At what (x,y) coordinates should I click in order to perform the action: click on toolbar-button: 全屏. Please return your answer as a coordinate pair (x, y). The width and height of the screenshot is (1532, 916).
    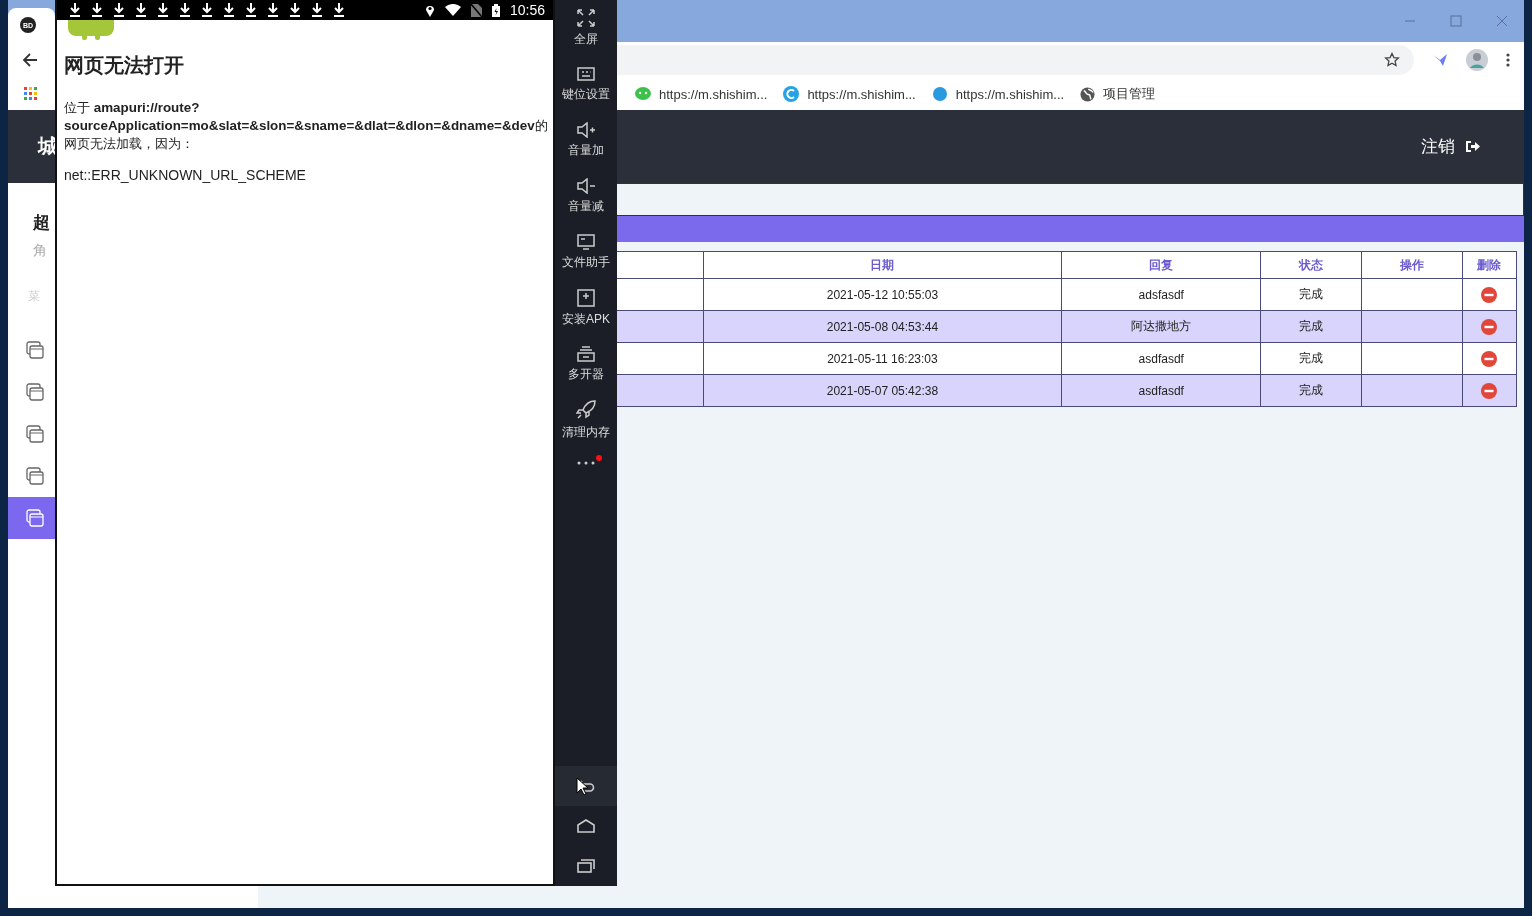
    Looking at the image, I should click on (586, 28).